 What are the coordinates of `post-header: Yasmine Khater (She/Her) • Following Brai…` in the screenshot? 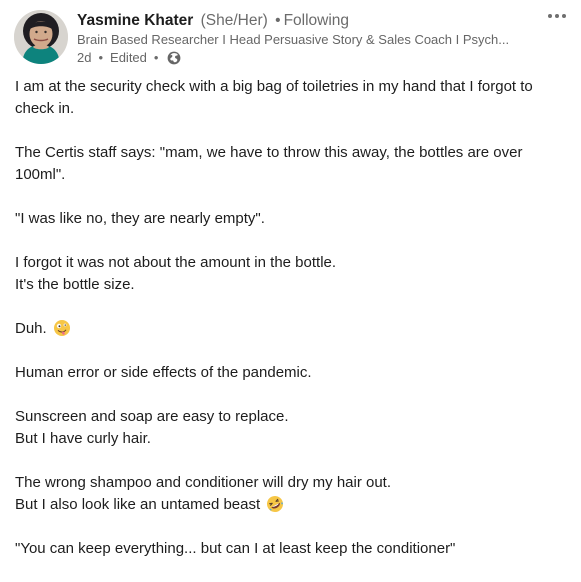 It's located at (293, 38).